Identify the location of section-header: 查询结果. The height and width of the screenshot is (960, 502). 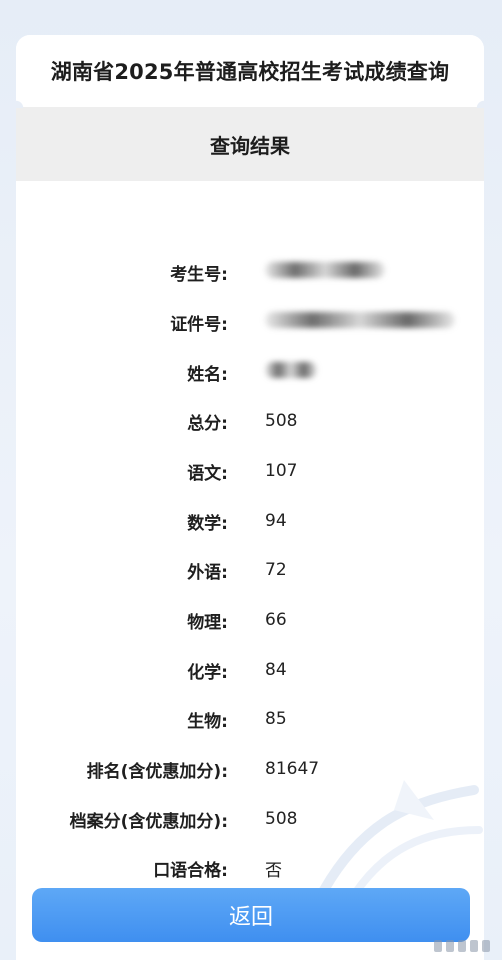
(250, 144).